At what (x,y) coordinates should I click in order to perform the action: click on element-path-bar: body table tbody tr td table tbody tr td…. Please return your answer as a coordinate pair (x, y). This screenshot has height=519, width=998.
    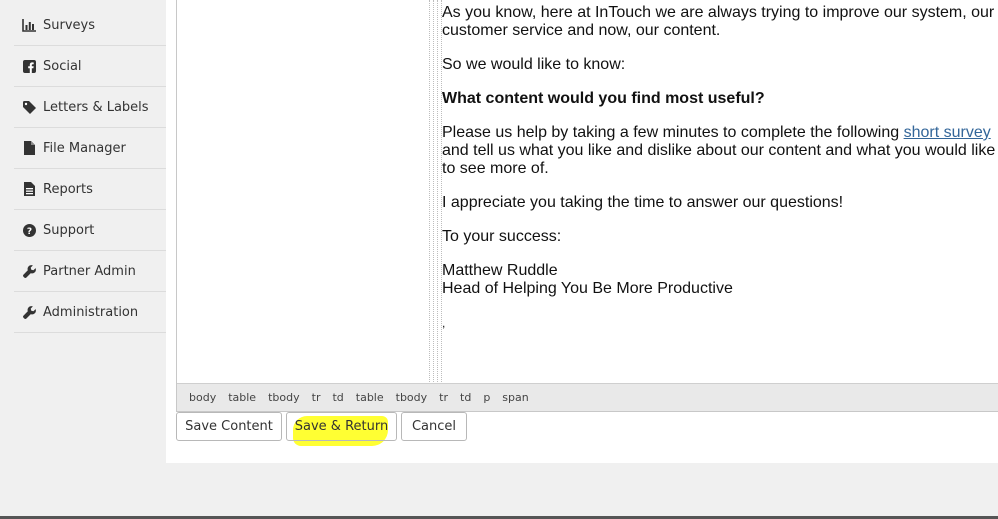
    Looking at the image, I should click on (587, 397).